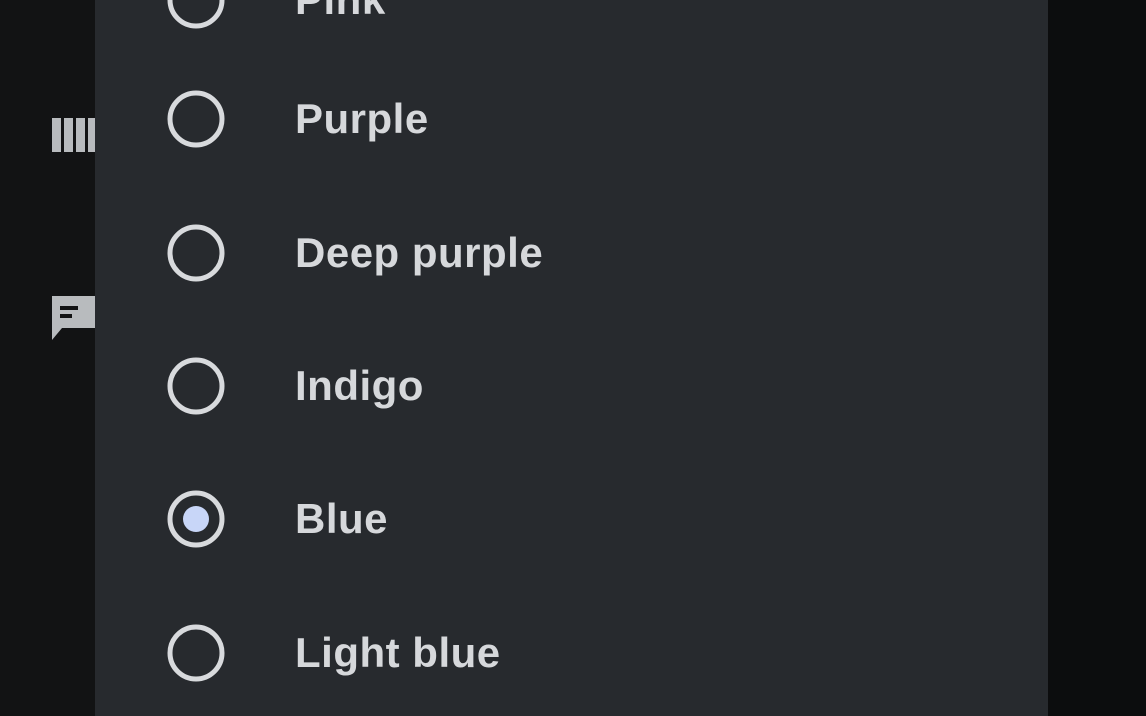  I want to click on feedback-icon, so click(73, 316).